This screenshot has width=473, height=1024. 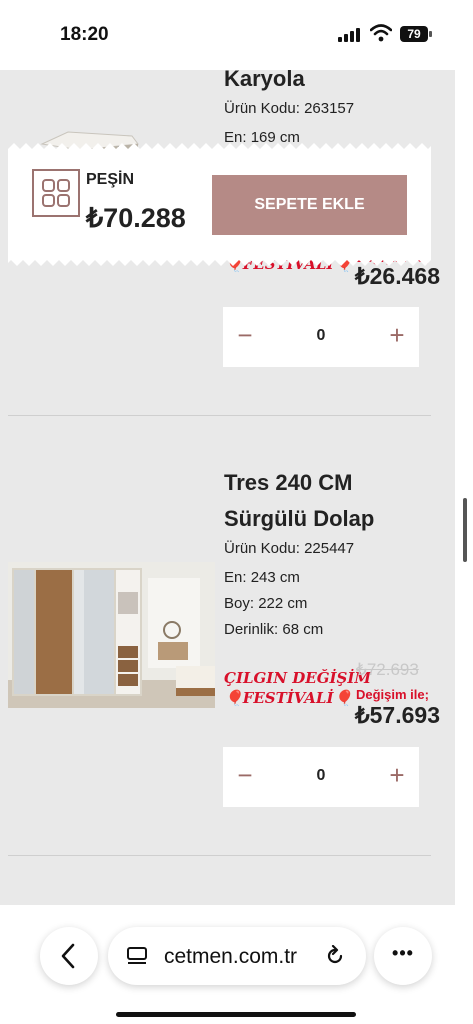 I want to click on browser-toolbar: cetmen.com.tr •••, so click(x=236, y=964).